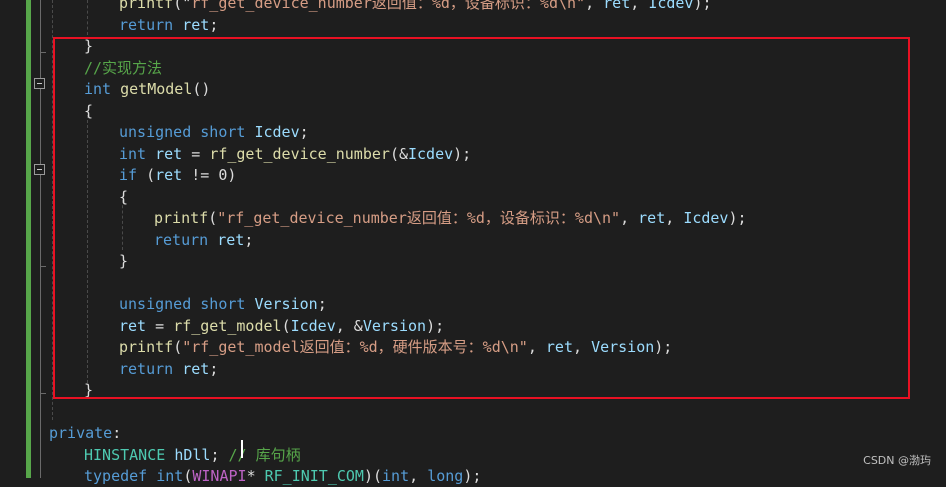 This screenshot has height=487, width=946. Describe the element at coordinates (373, 476) in the screenshot. I see `code-token: )(` at that location.